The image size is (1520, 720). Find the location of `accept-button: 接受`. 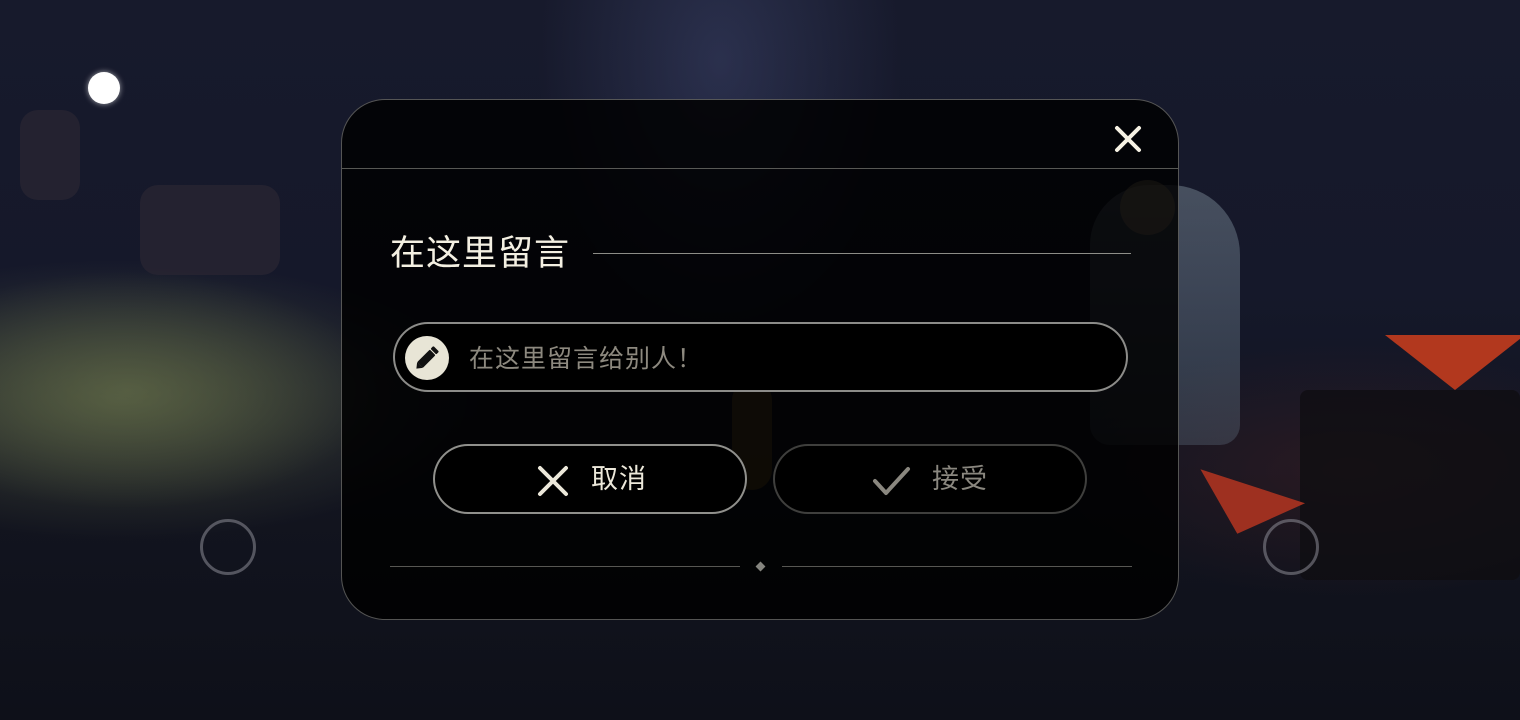

accept-button: 接受 is located at coordinates (930, 479).